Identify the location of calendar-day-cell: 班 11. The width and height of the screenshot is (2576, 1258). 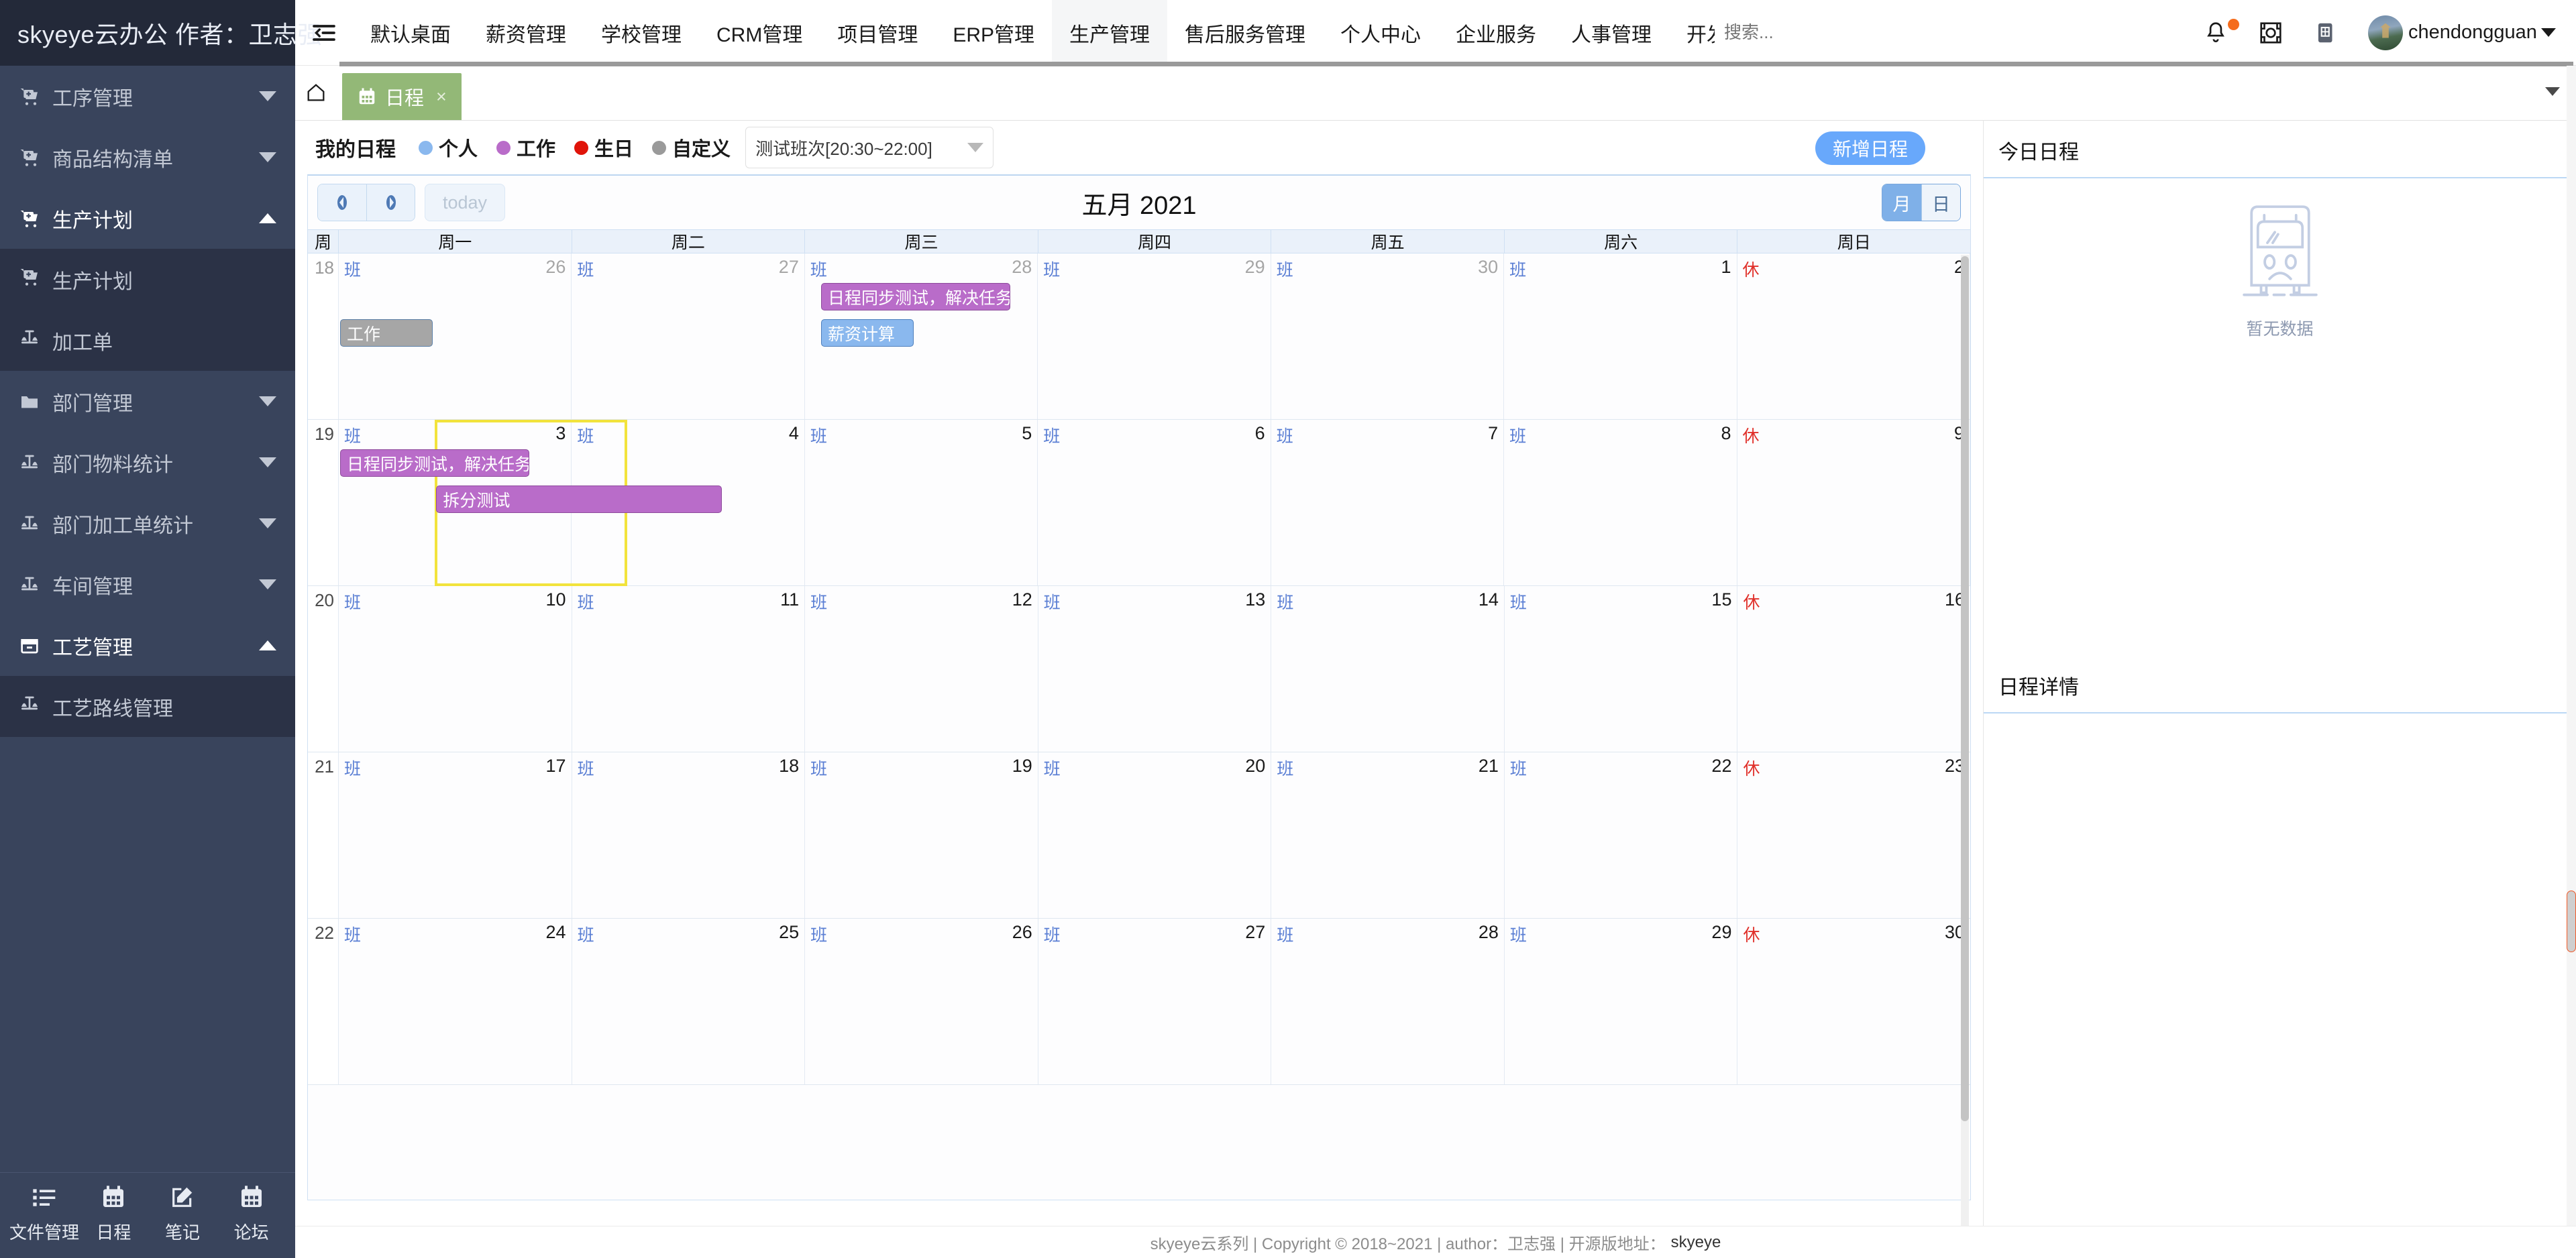
(689, 669).